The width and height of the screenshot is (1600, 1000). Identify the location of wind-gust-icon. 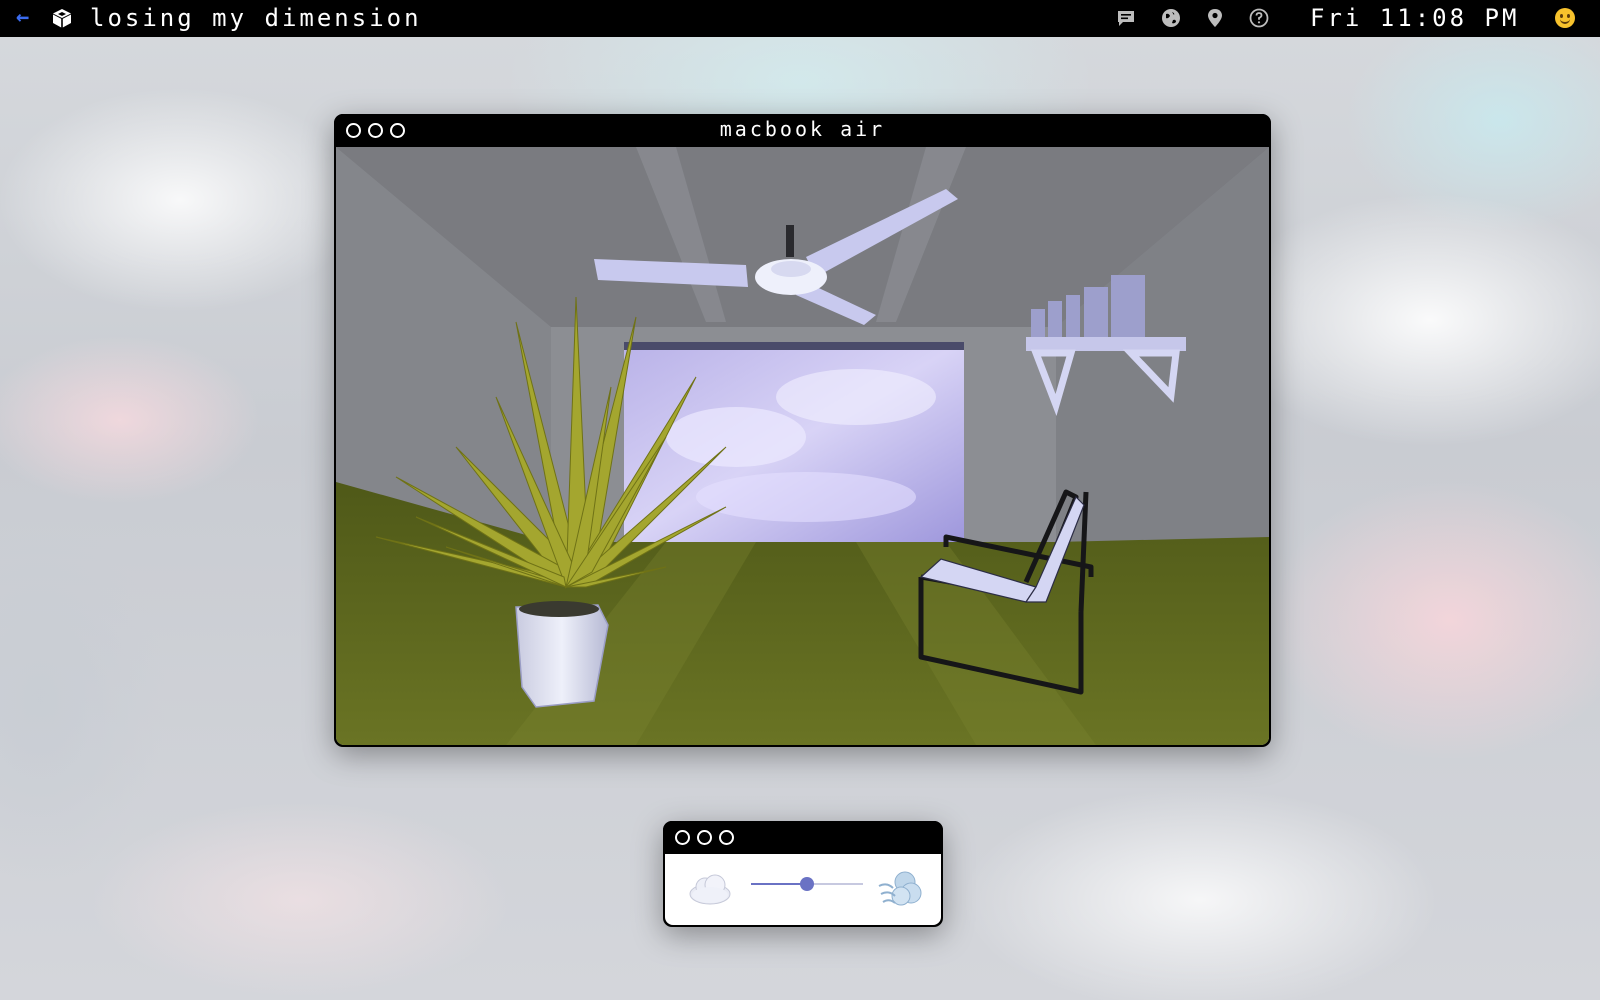
(900, 889).